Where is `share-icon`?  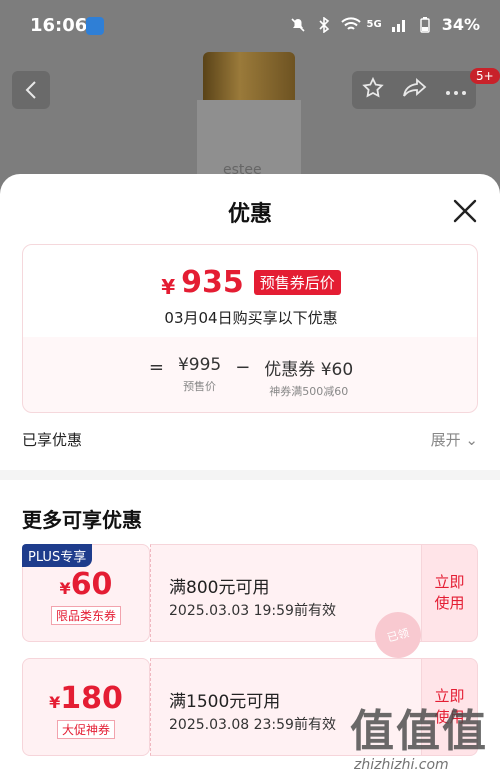 share-icon is located at coordinates (415, 87).